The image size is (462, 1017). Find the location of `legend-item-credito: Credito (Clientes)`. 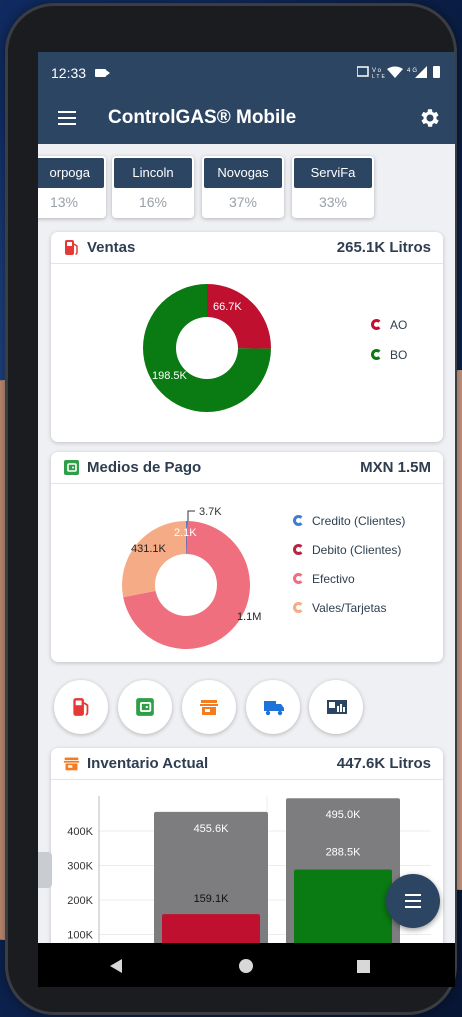

legend-item-credito: Credito (Clientes) is located at coordinates (349, 521).